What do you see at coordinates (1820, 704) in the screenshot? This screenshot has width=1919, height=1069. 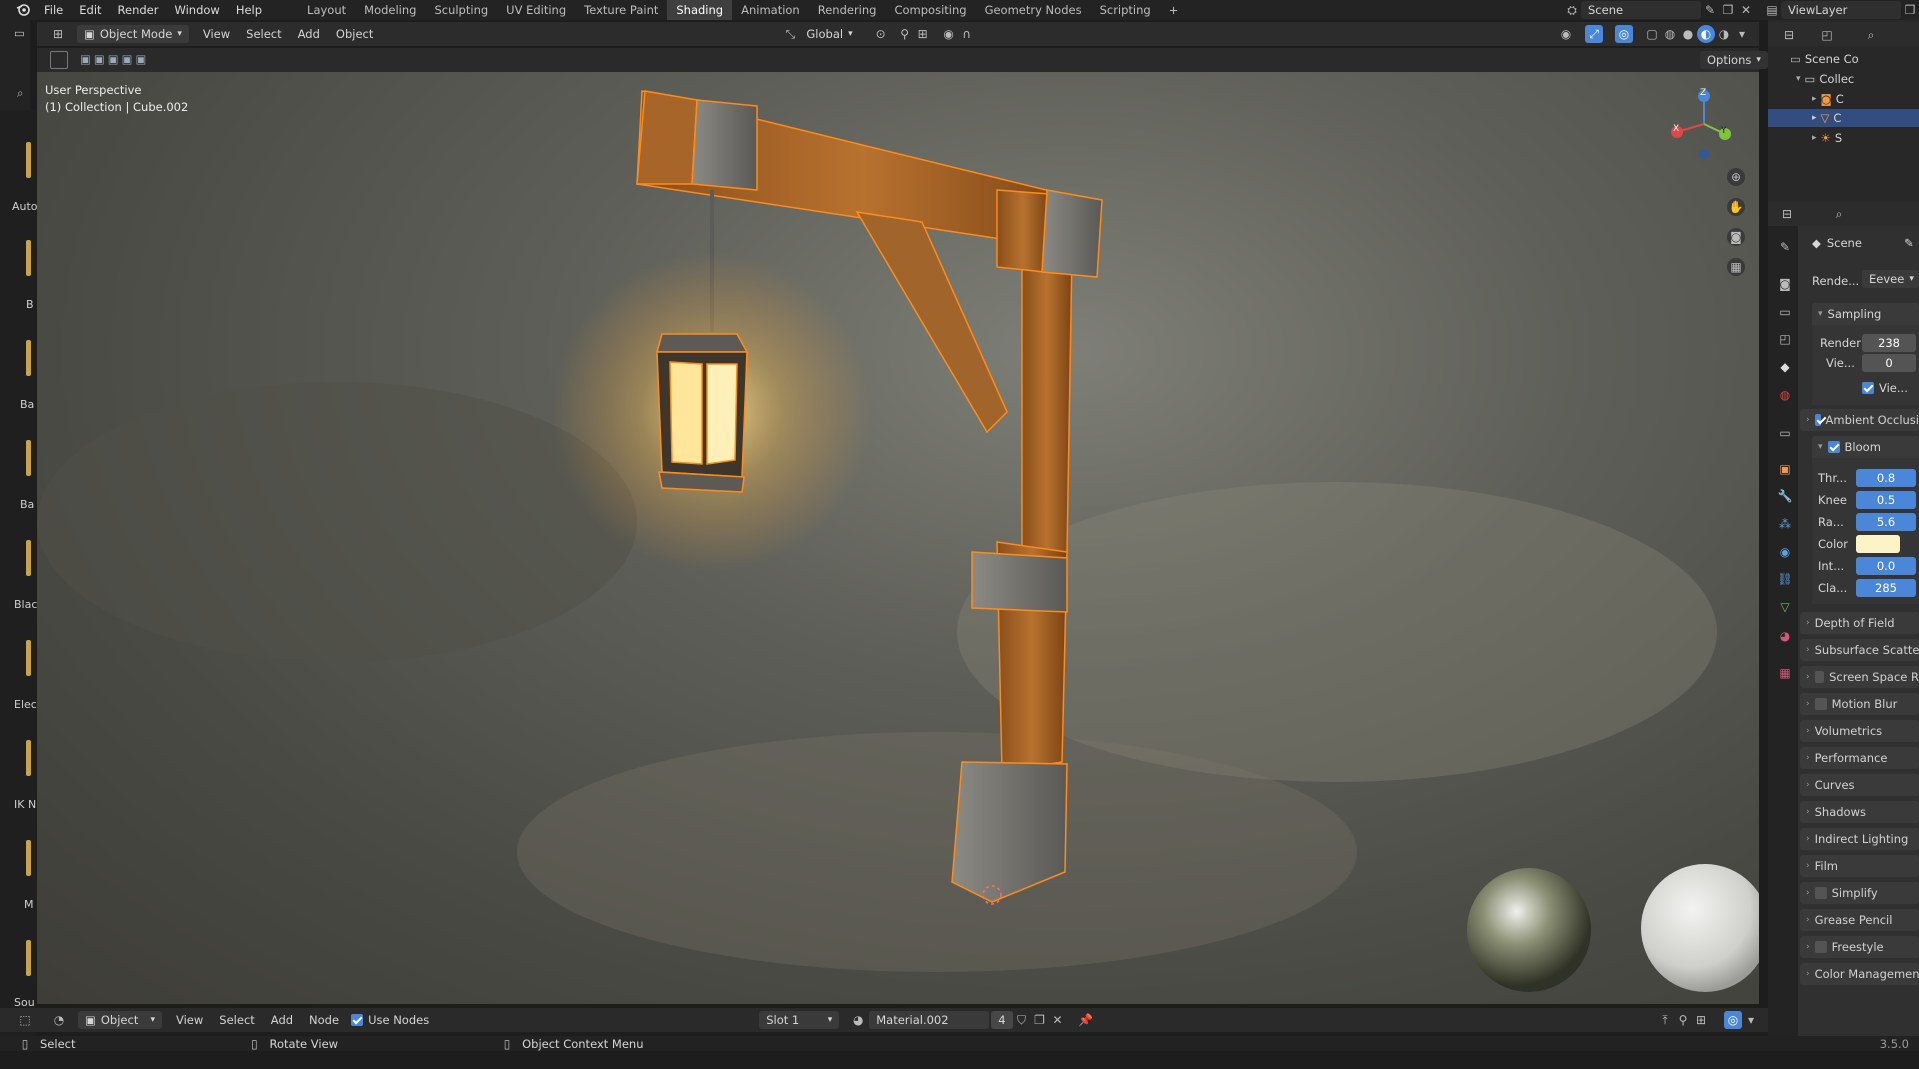 I see `motion-blur-checkbox` at bounding box center [1820, 704].